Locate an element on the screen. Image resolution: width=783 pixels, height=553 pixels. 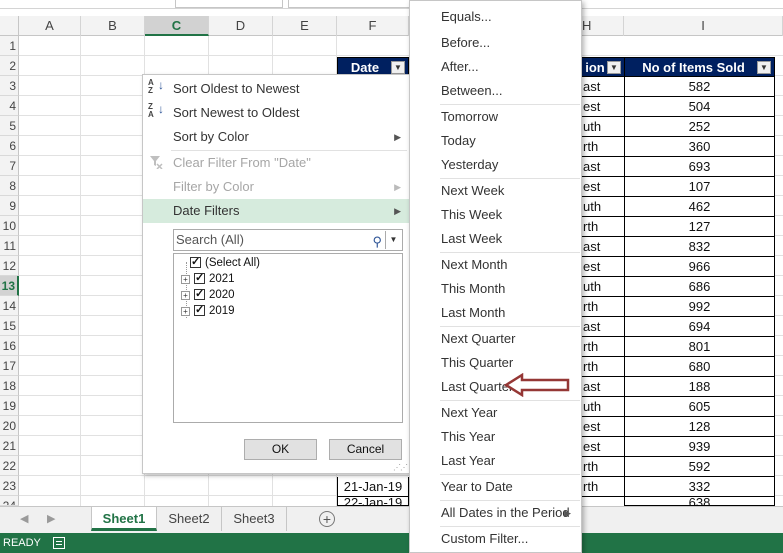
row-header: 13 is located at coordinates (9, 286).